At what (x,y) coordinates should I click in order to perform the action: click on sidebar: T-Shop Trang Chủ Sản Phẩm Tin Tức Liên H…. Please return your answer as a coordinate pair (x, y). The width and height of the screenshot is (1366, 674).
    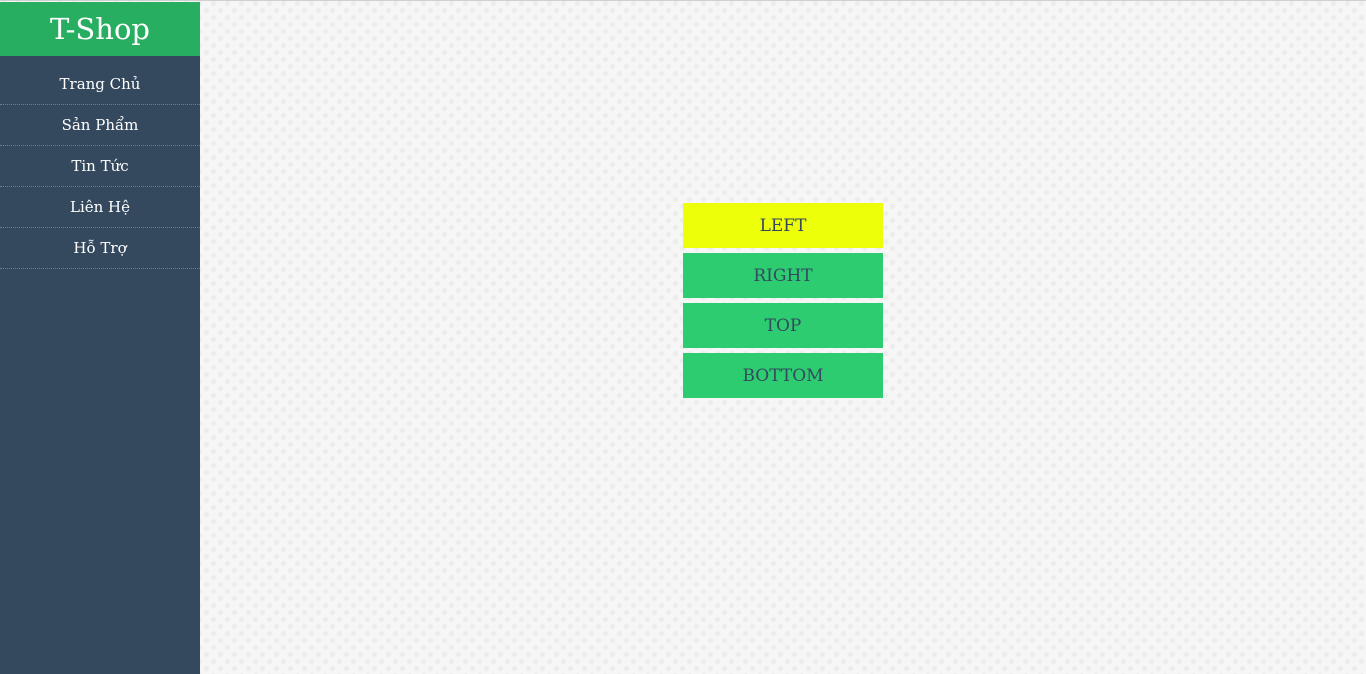
    Looking at the image, I should click on (100, 338).